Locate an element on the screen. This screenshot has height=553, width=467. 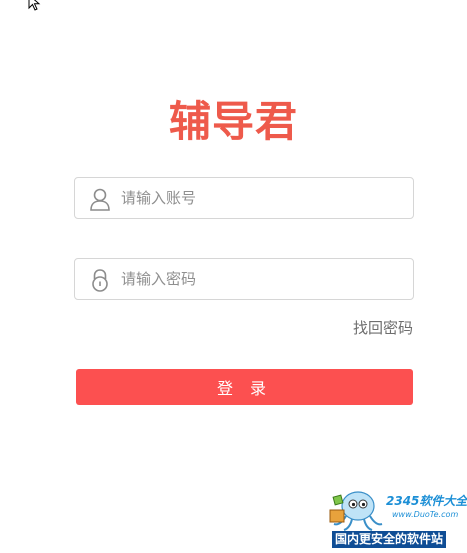
lock-icon is located at coordinates (100, 280).